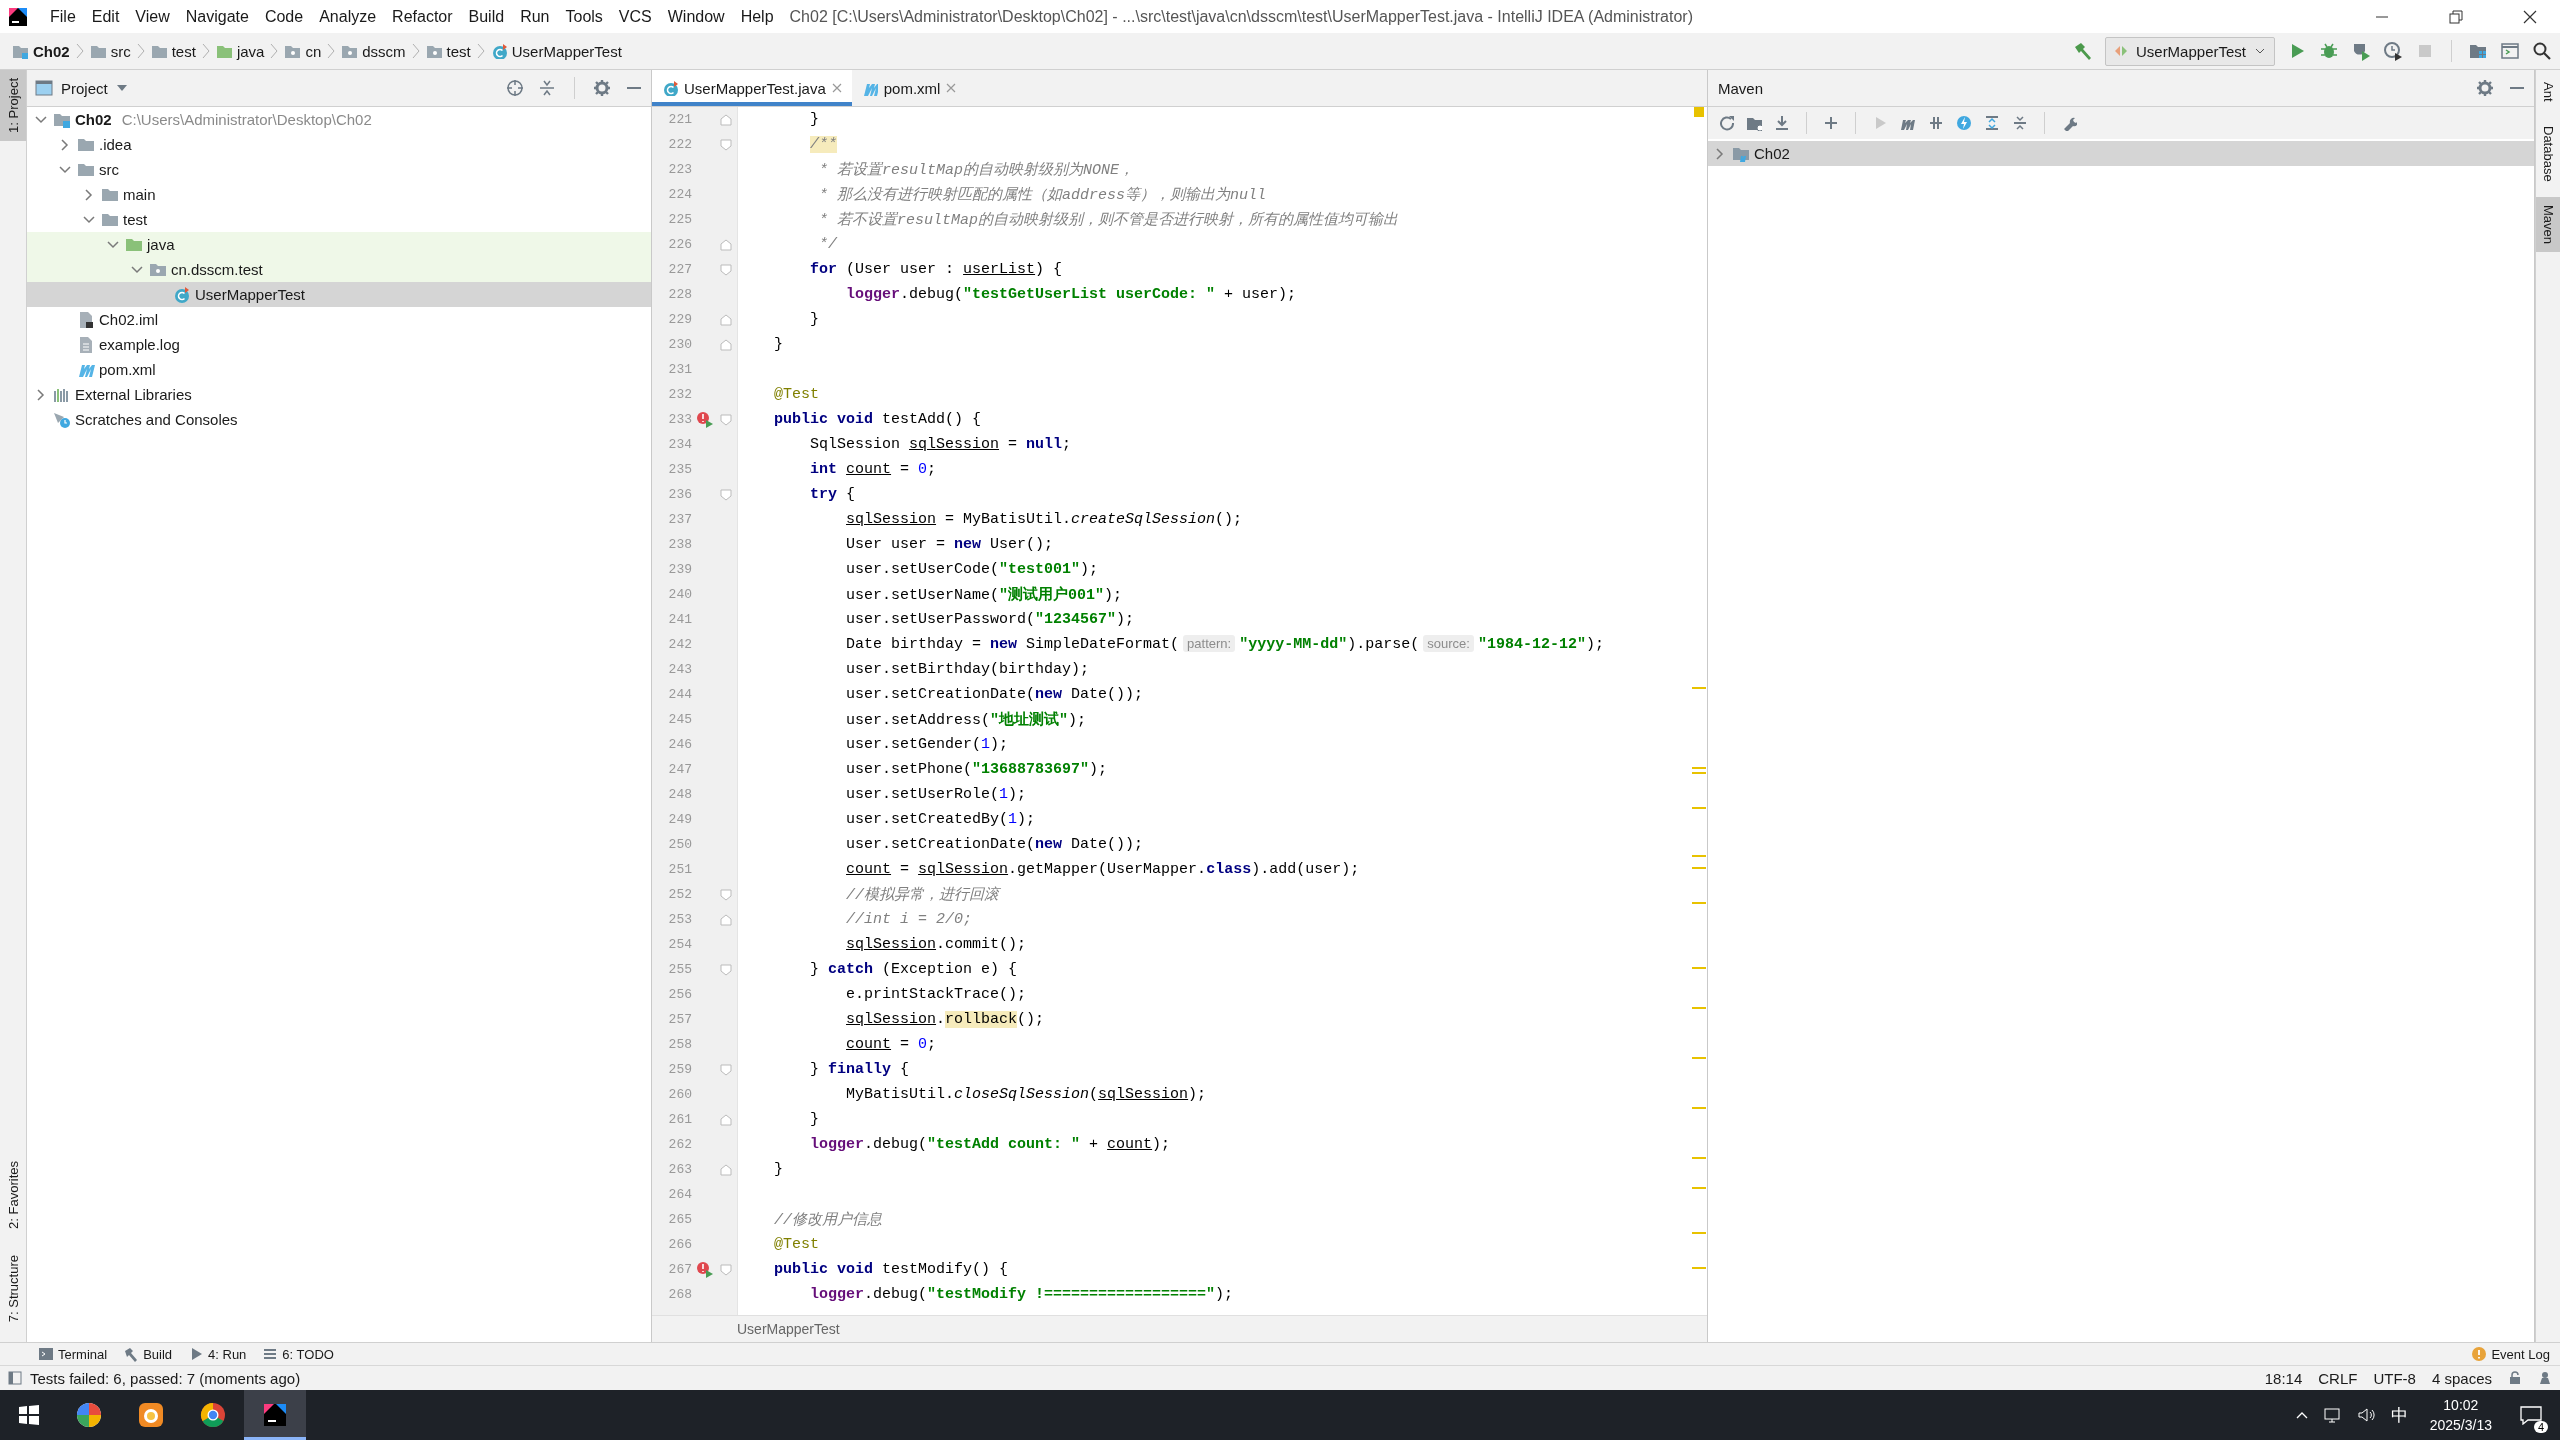  What do you see at coordinates (41, 51) in the screenshot?
I see `breadcrumb-item: Ch02` at bounding box center [41, 51].